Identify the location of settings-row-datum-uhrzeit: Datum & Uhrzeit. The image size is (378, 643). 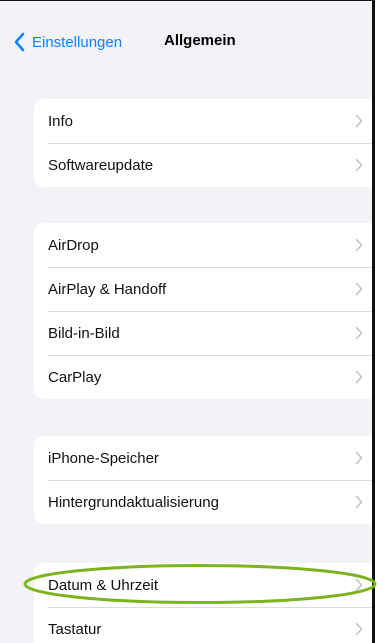
(203, 585).